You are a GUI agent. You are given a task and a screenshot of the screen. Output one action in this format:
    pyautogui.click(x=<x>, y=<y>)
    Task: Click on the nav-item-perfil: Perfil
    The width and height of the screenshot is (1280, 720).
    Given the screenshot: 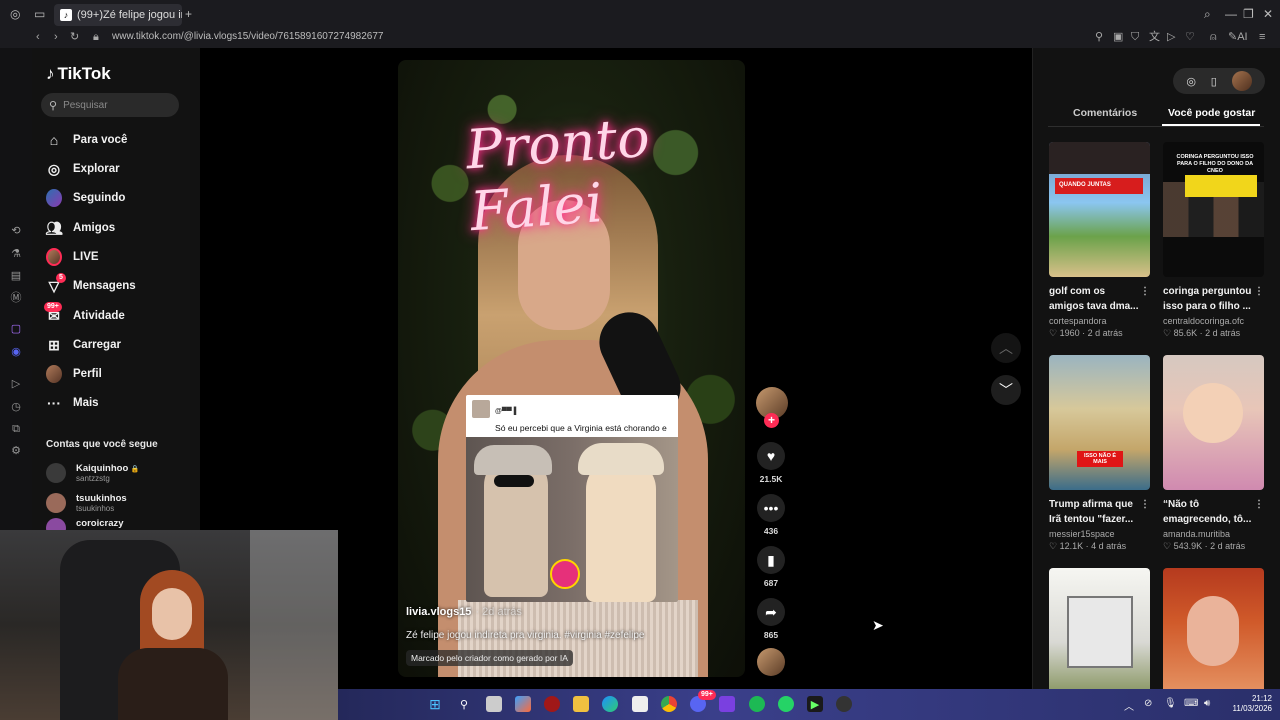 What is the action you would take?
    pyautogui.click(x=74, y=374)
    